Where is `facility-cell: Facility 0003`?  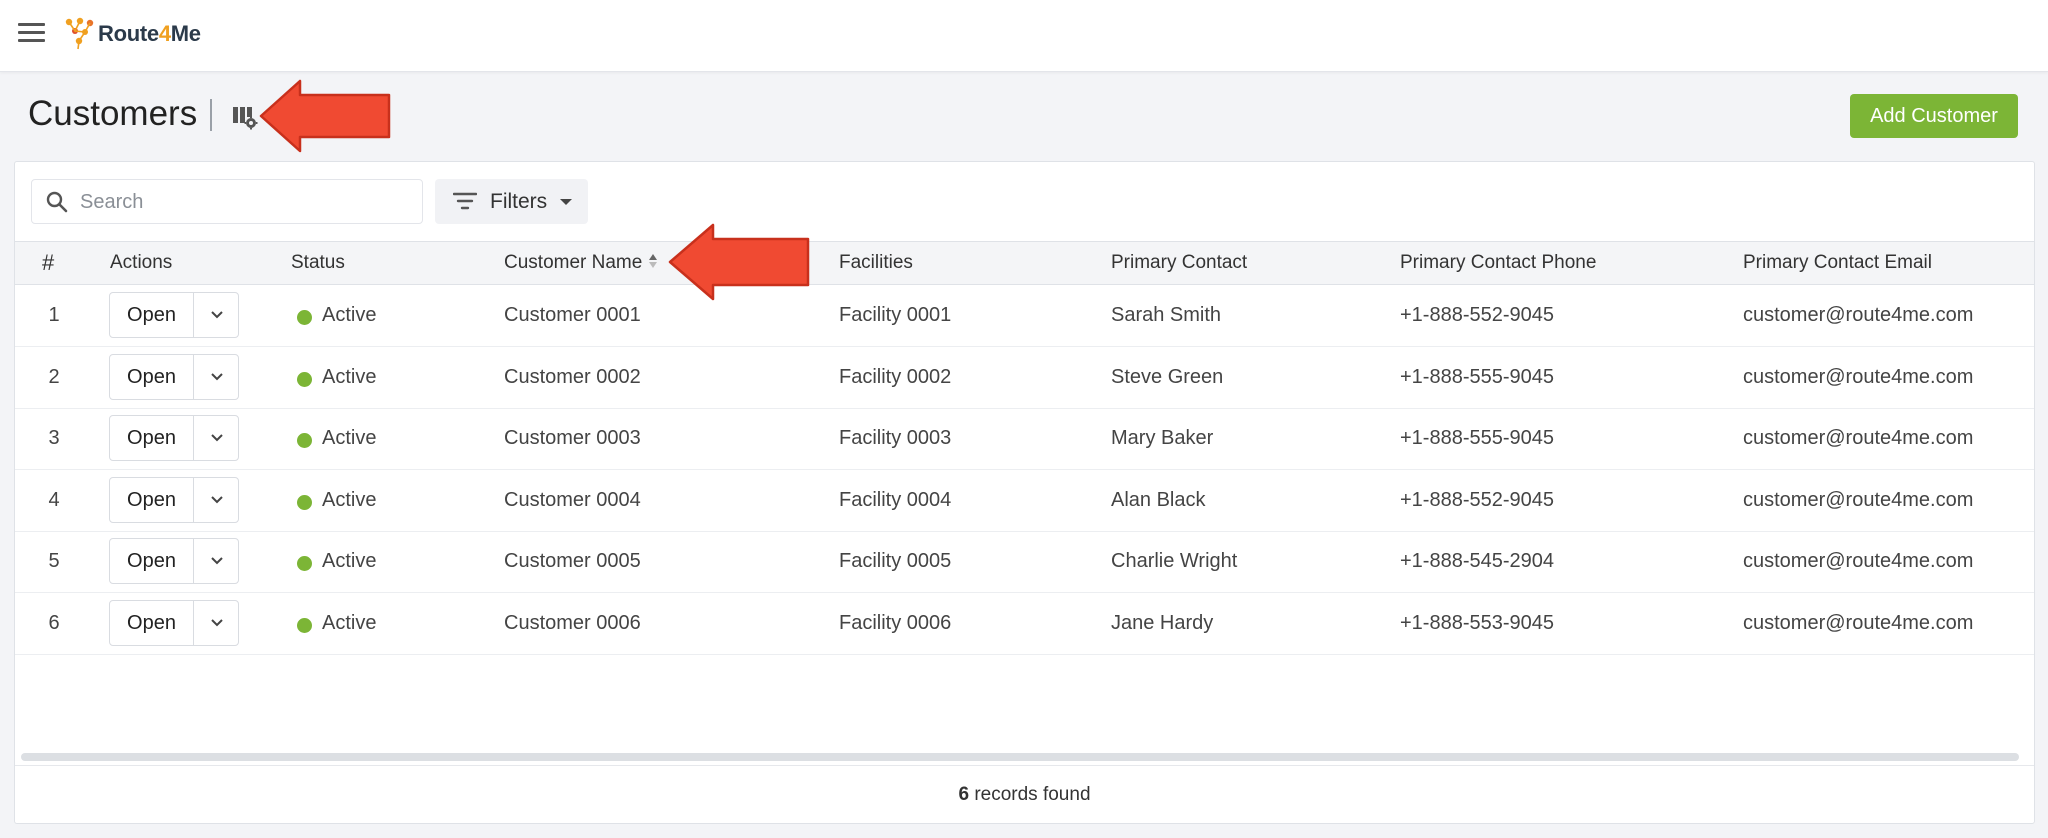 facility-cell: Facility 0003 is located at coordinates (895, 438).